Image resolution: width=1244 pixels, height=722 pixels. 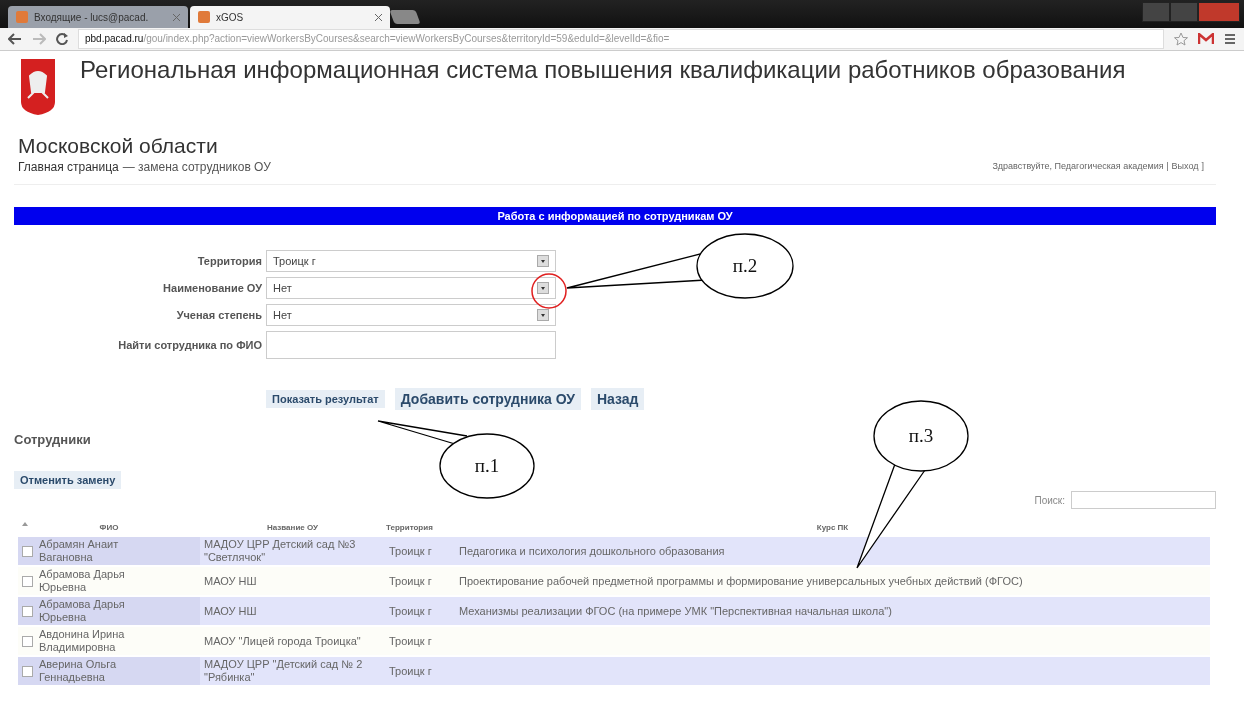 I want to click on page-subtitle: Московской области, so click(x=118, y=146).